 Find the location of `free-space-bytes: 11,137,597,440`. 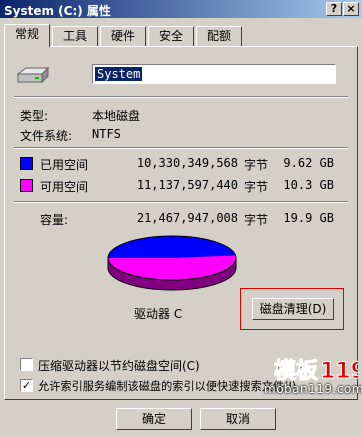

free-space-bytes: 11,137,597,440 is located at coordinates (187, 185).